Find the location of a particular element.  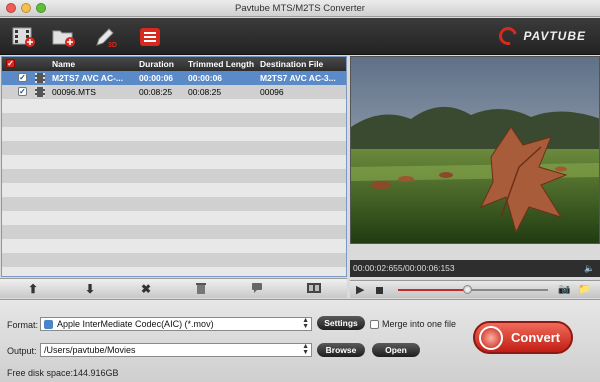

add-folder-icon is located at coordinates (63, 38).